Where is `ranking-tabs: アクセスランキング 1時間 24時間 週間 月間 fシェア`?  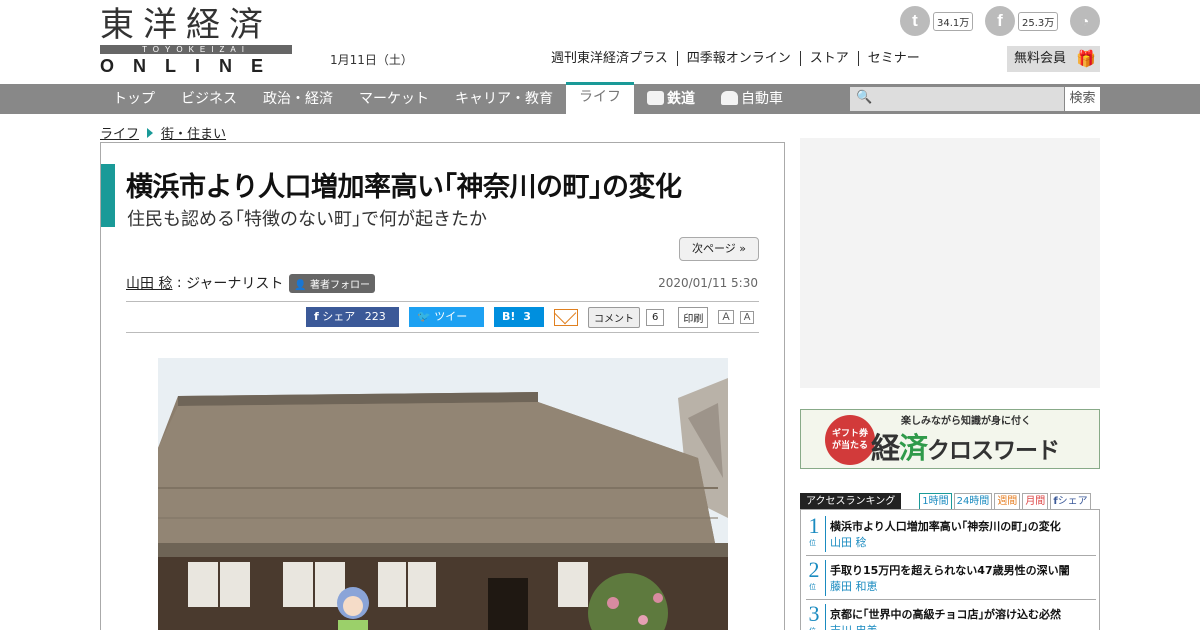
ranking-tabs: アクセスランキング 1時間 24時間 週間 月間 fシェア is located at coordinates (950, 501).